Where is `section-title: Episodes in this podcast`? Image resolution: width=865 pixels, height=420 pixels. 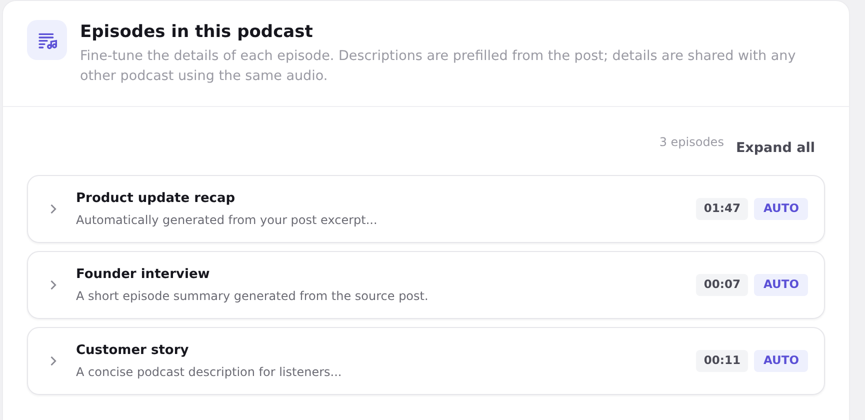 section-title: Episodes in this podcast is located at coordinates (197, 32).